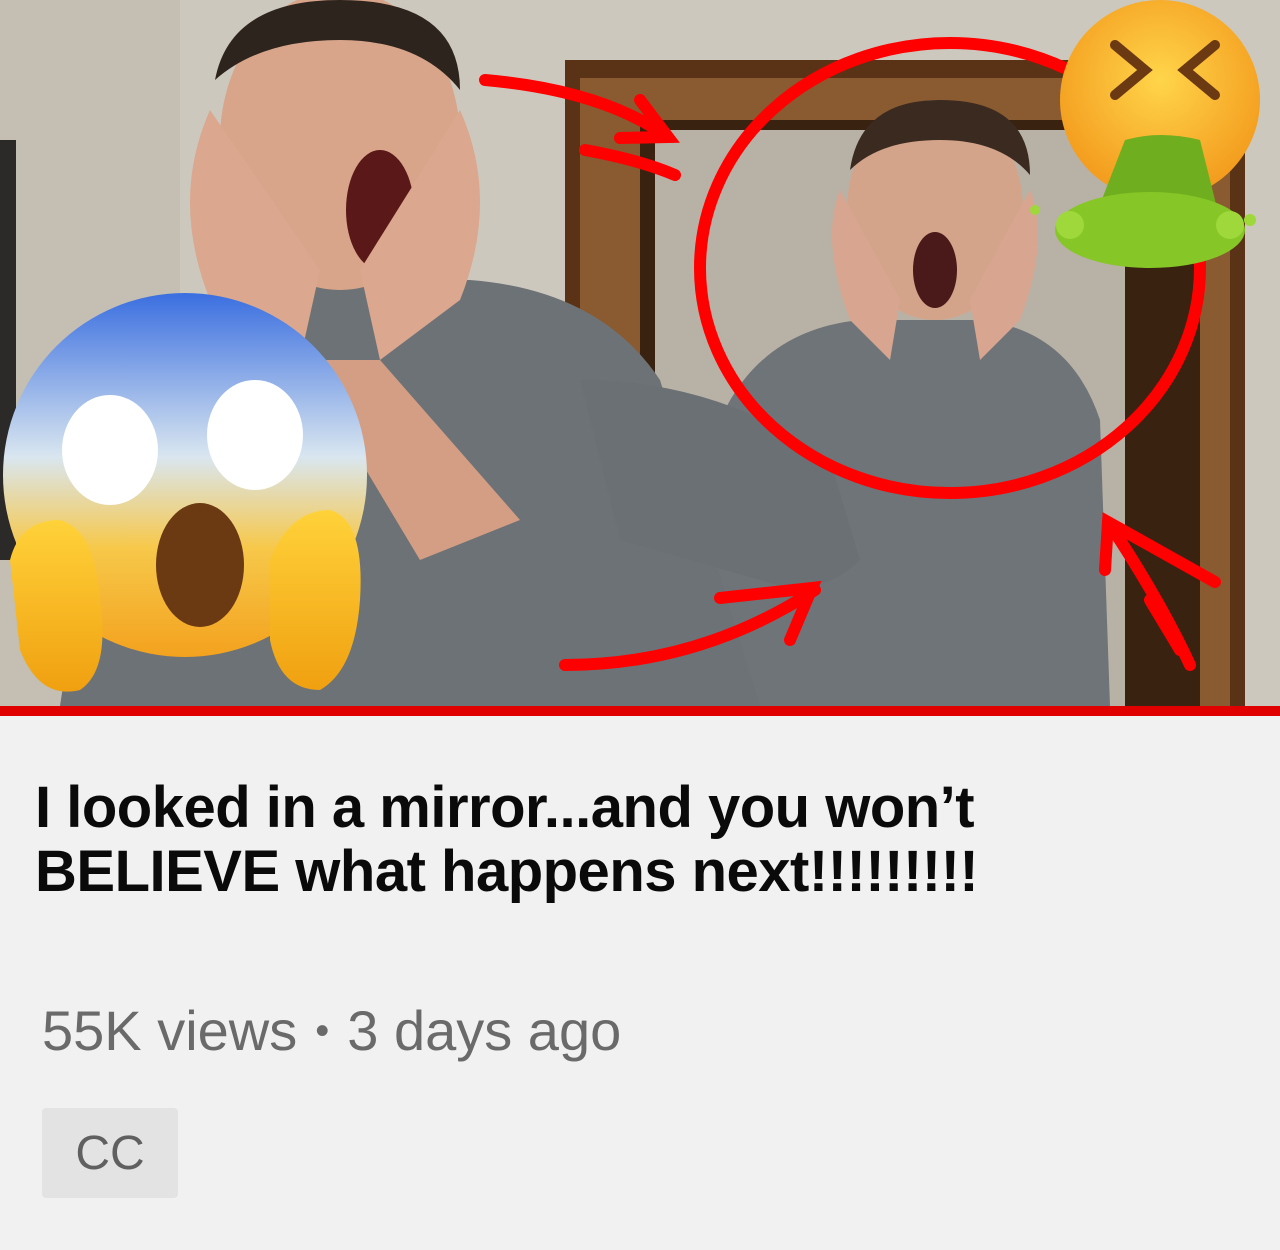 Image resolution: width=1280 pixels, height=1250 pixels. Describe the element at coordinates (484, 1030) in the screenshot. I see `upload-age: 3 days ago` at that location.